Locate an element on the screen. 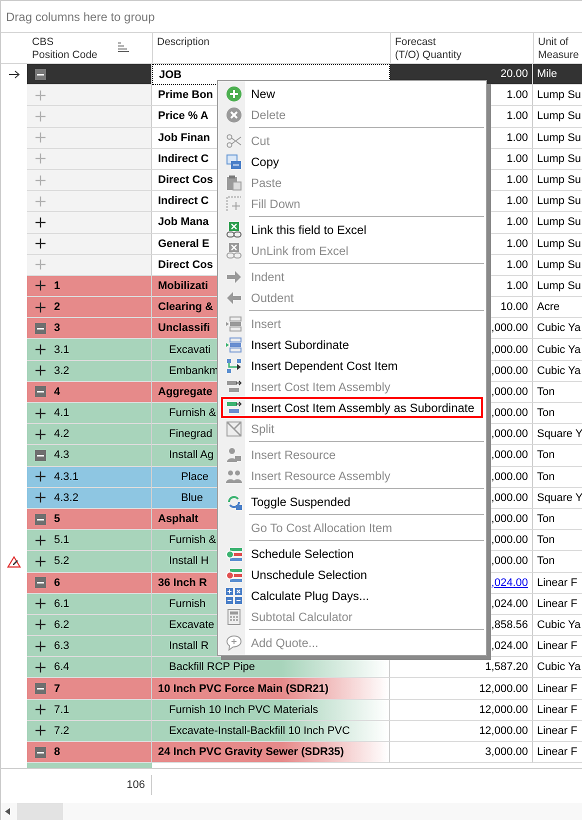 This screenshot has height=820, width=582. add-icon is located at coordinates (234, 94).